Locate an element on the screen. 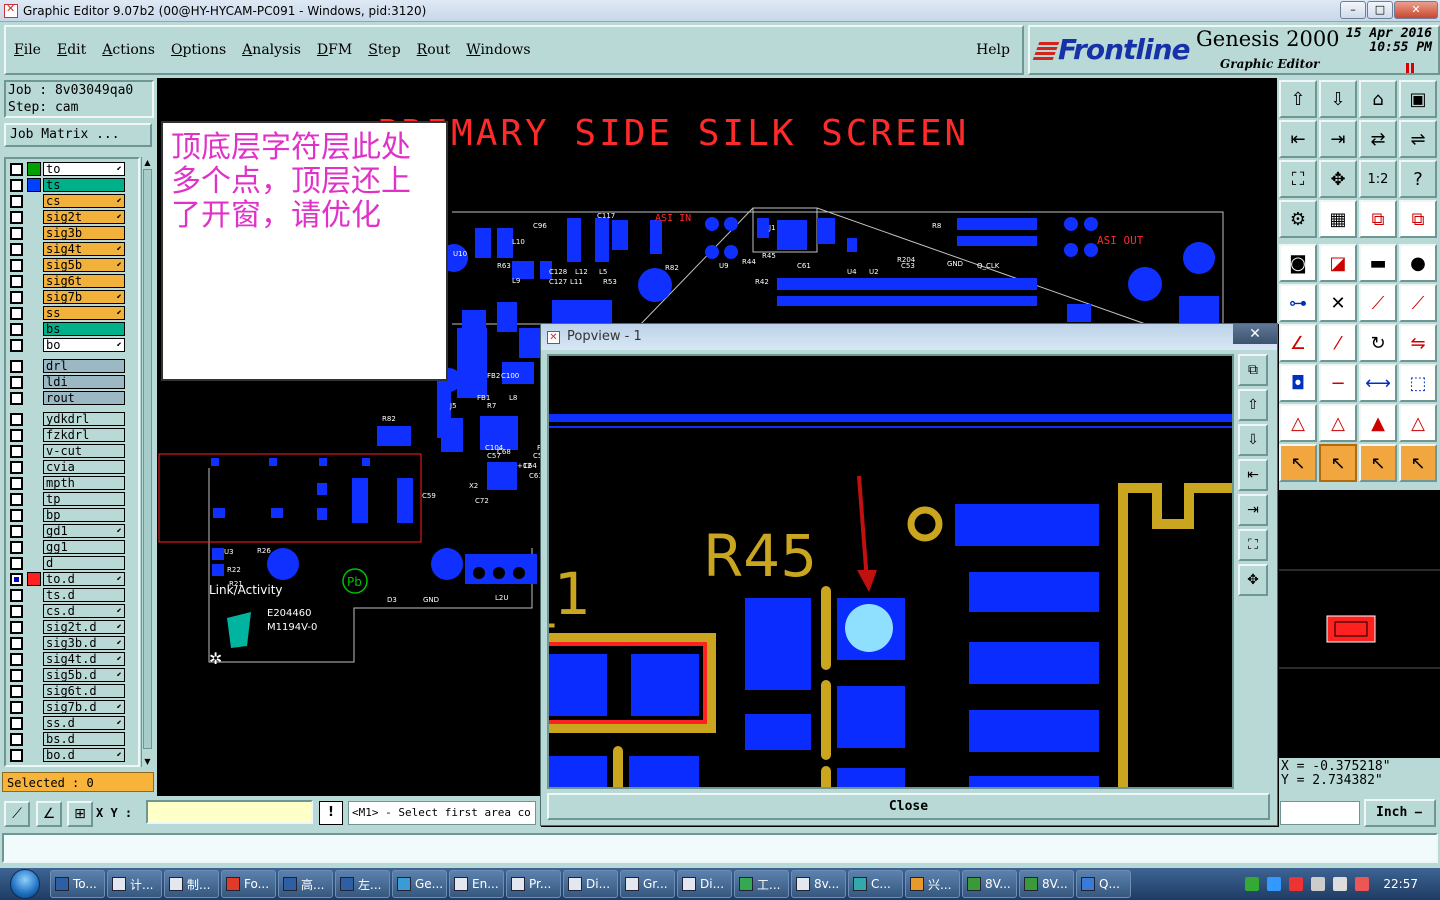 This screenshot has height=900, width=1440. popview-up-icon: ⇧ is located at coordinates (1253, 405).